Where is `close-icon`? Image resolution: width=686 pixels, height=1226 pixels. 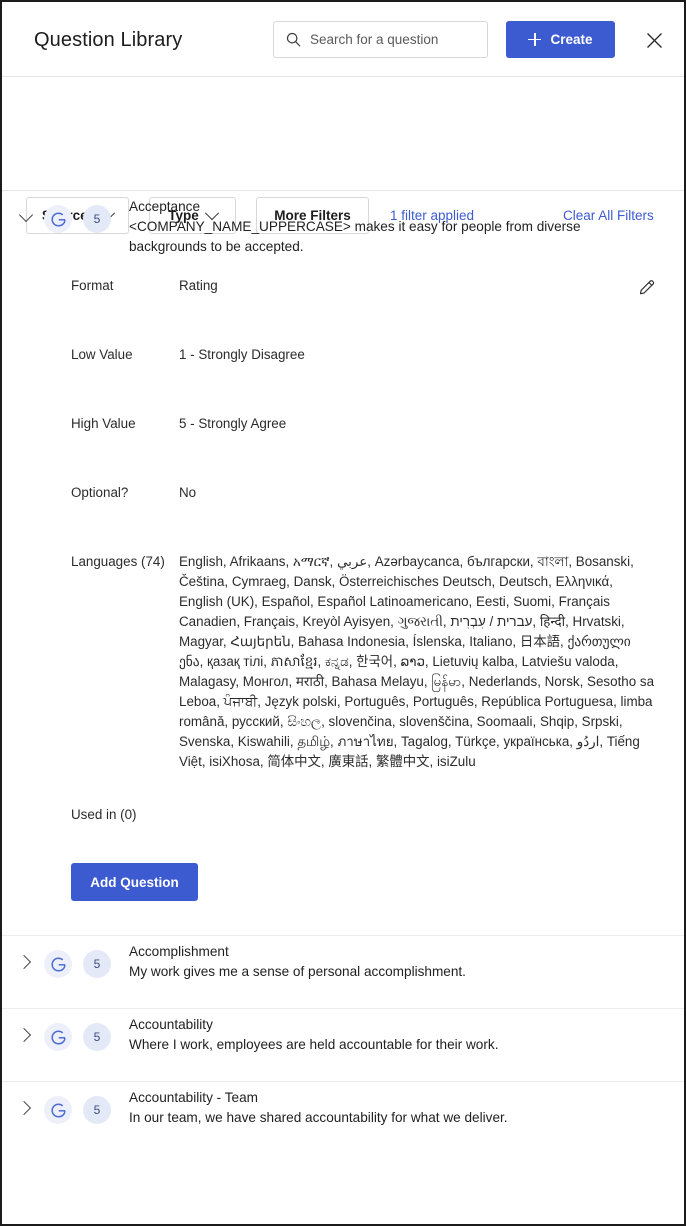
close-icon is located at coordinates (654, 40).